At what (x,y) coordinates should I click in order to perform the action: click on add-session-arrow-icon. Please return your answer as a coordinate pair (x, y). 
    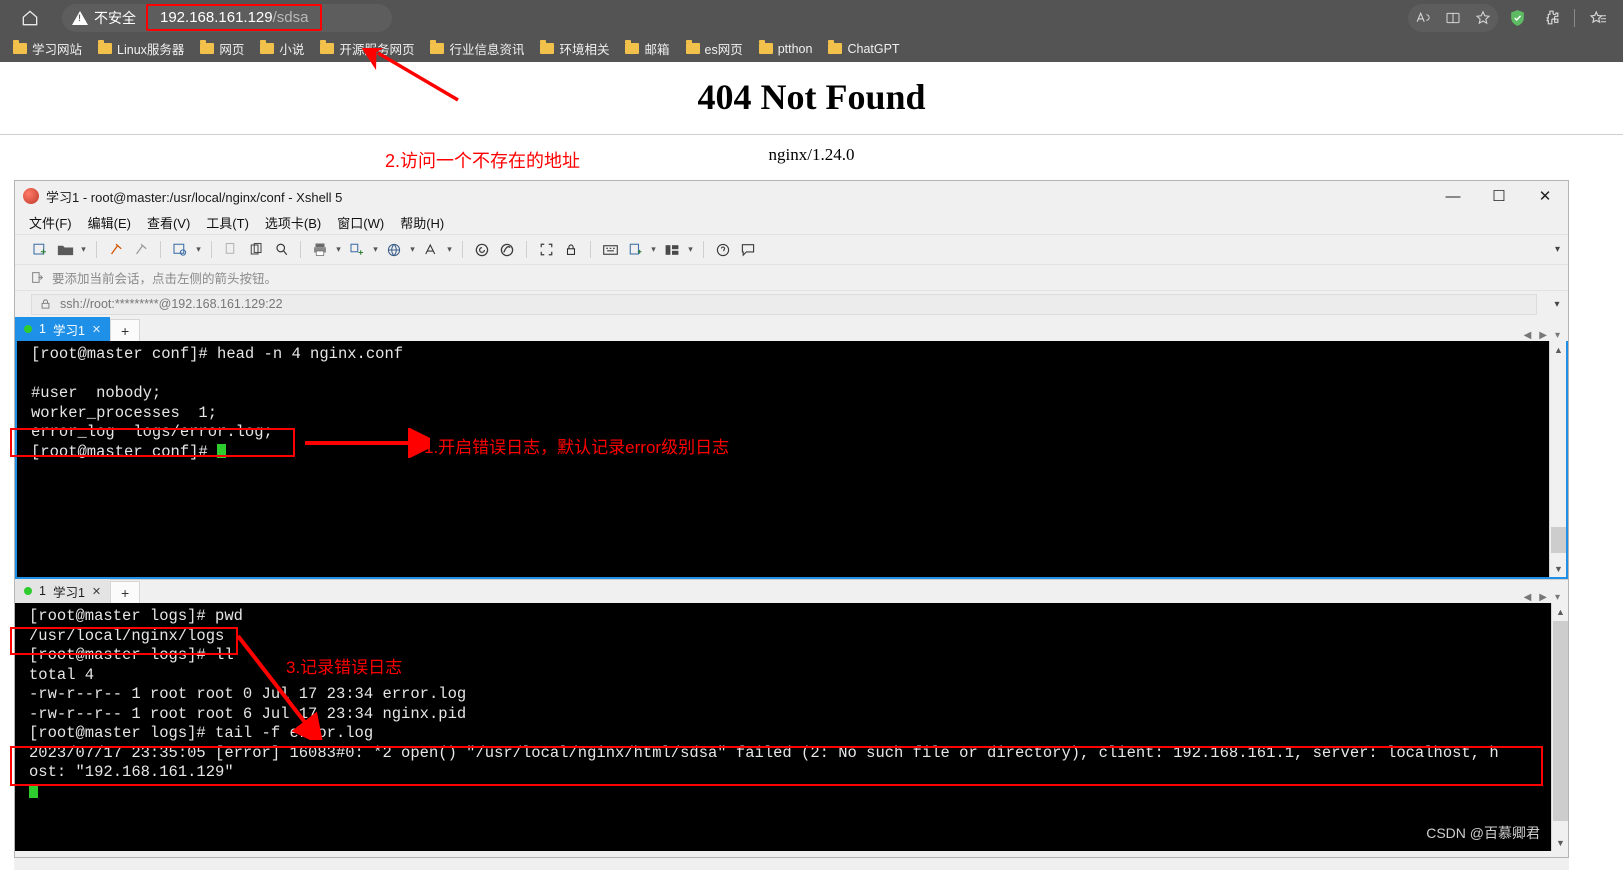
    Looking at the image, I should click on (38, 277).